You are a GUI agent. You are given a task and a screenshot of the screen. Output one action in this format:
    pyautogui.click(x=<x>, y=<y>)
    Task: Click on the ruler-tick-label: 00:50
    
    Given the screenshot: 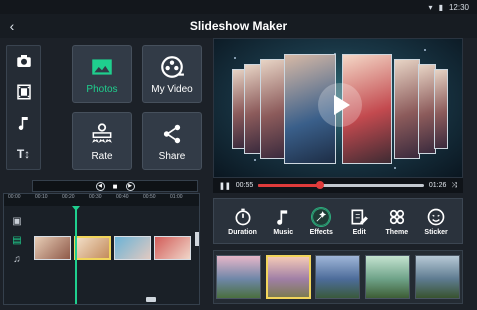 What is the action you would take?
    pyautogui.click(x=149, y=197)
    